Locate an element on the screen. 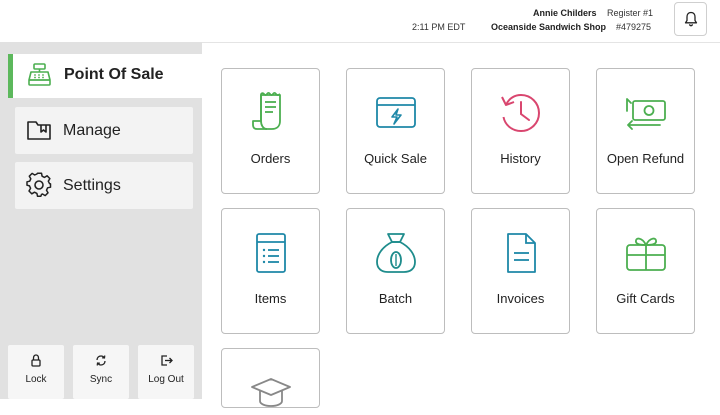  folder-icon is located at coordinates (39, 130).